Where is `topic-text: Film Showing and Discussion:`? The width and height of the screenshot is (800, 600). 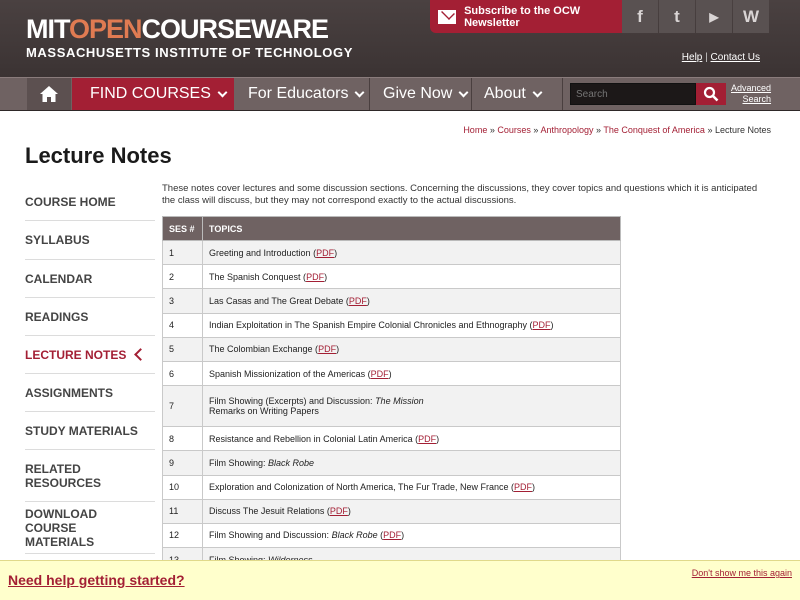
topic-text: Film Showing and Discussion: is located at coordinates (270, 535).